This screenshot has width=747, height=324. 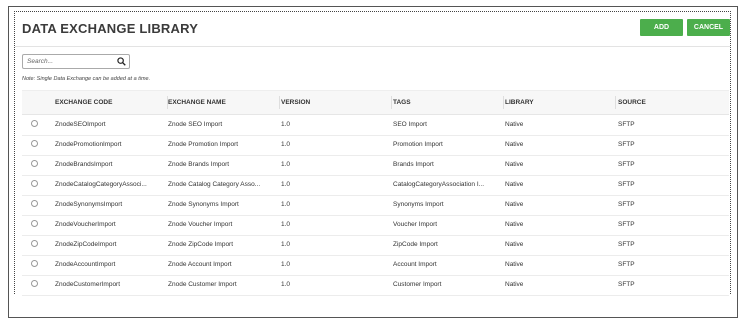 What do you see at coordinates (202, 284) in the screenshot?
I see `cell-exchange-name: Znode Customer Import` at bounding box center [202, 284].